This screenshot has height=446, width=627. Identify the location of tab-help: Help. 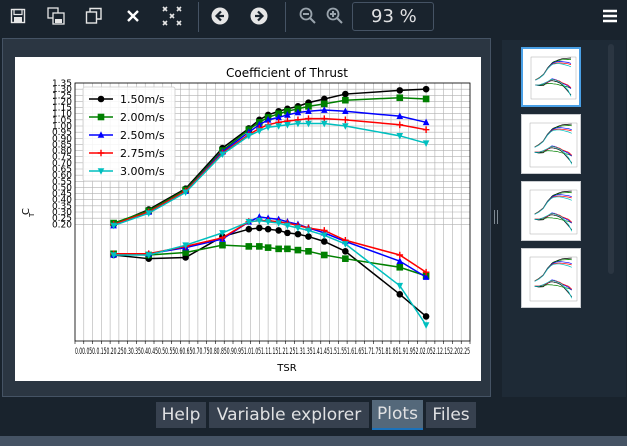
(181, 415).